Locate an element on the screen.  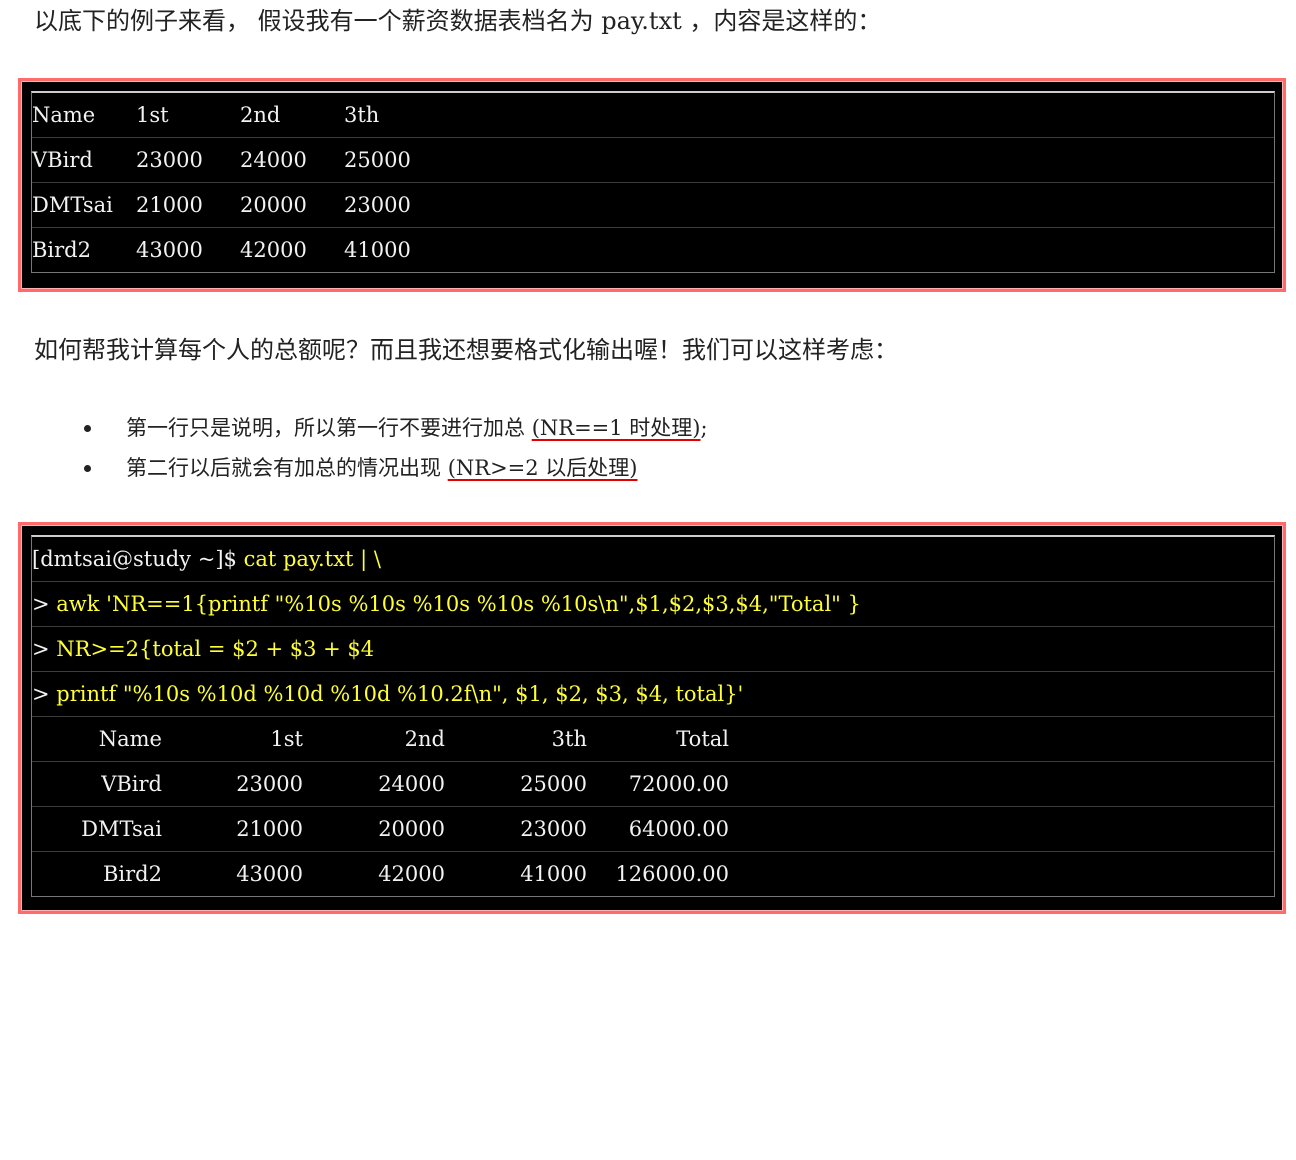
file-row: DMTsai 21000 20000 23000 is located at coordinates (653, 205).